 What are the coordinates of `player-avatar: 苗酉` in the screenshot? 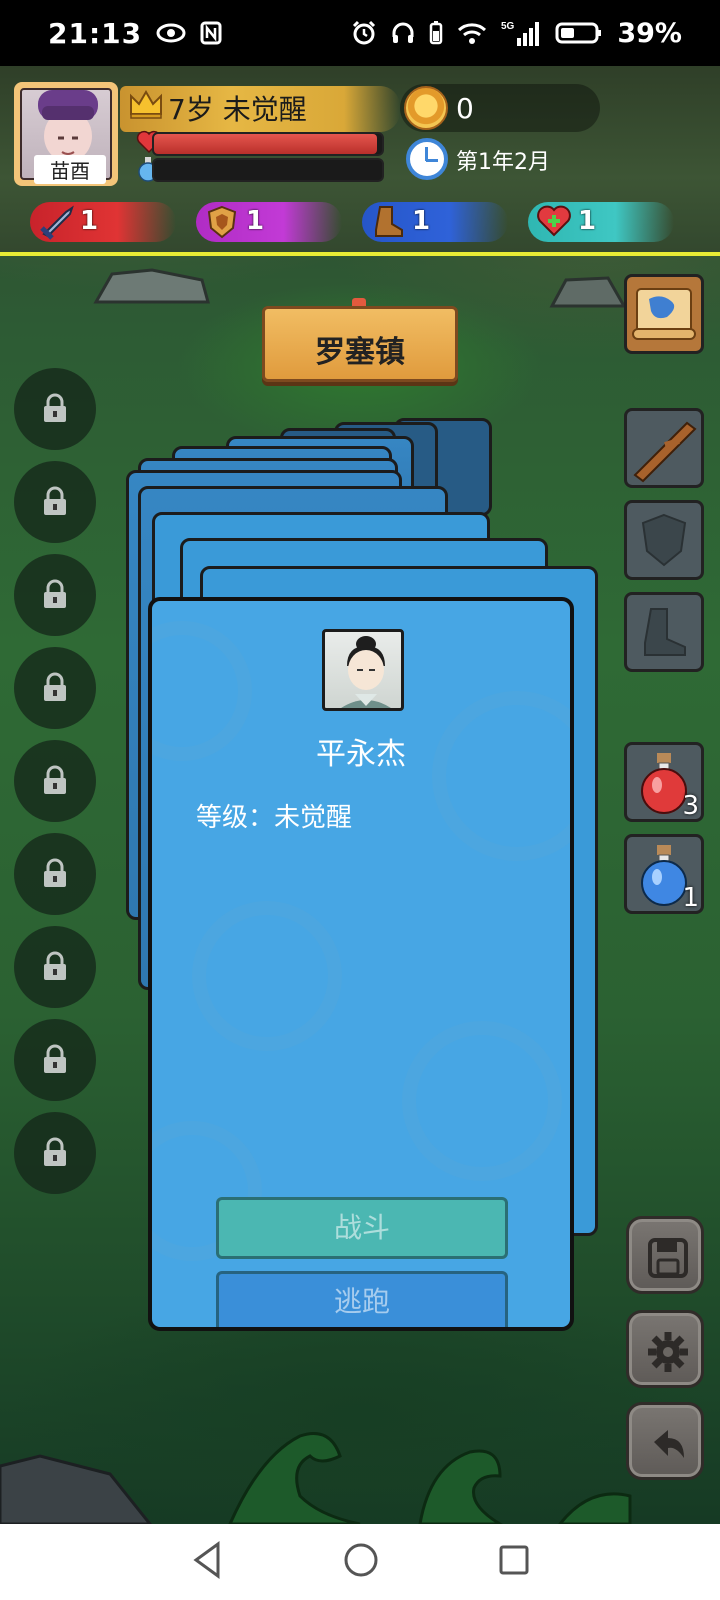 It's located at (66, 134).